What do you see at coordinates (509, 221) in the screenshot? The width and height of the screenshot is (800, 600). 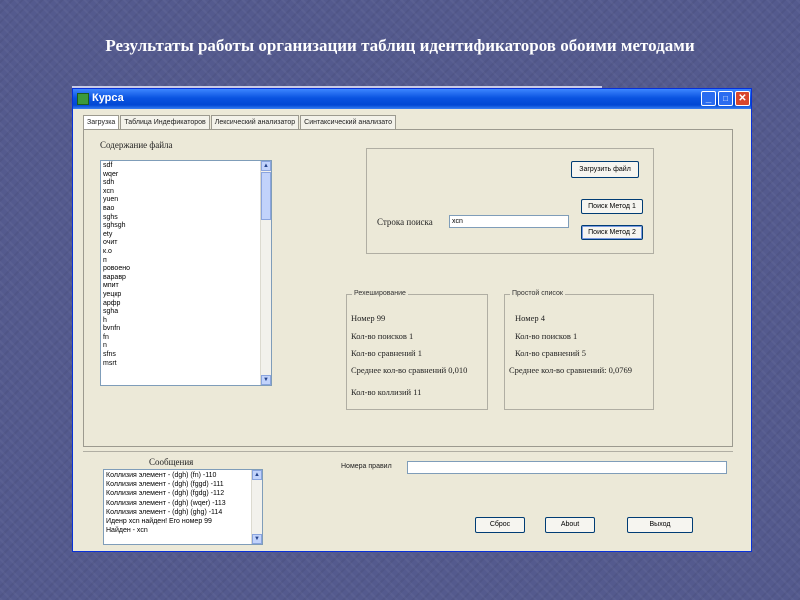 I see `search-input: xcn` at bounding box center [509, 221].